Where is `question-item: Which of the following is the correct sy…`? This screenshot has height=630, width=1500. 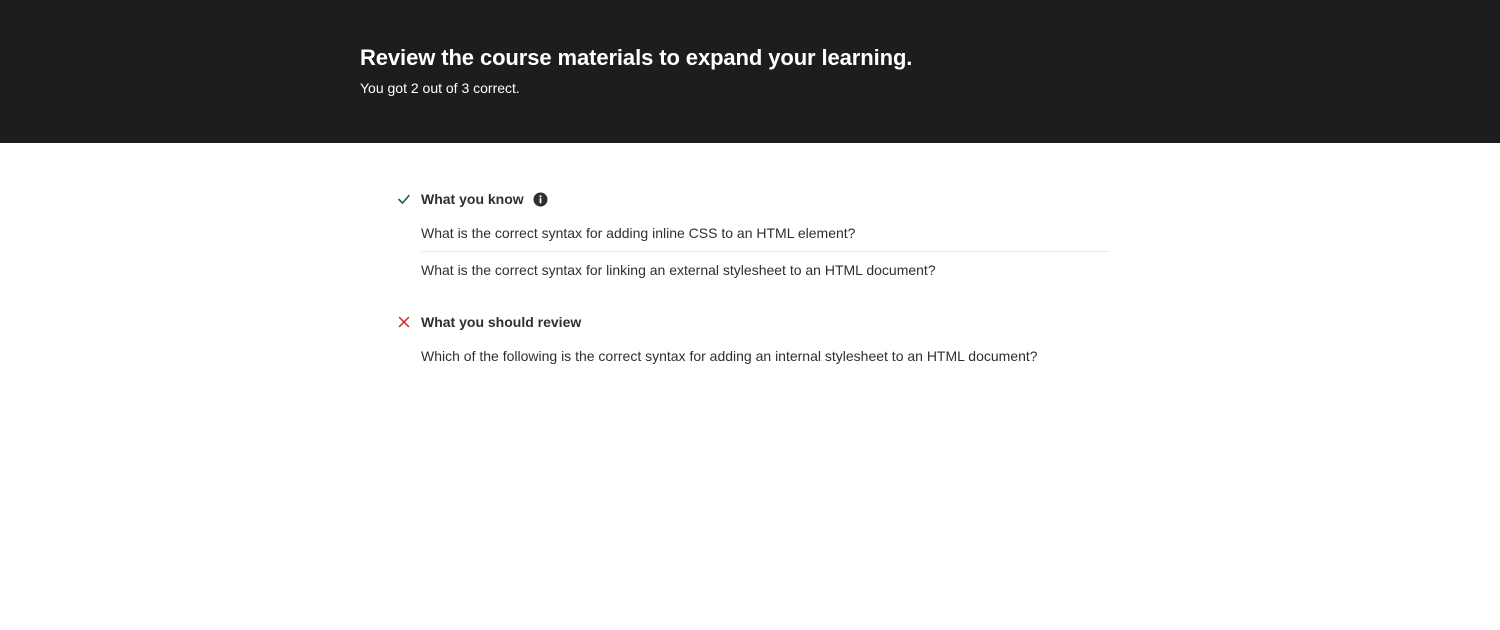
question-item: Which of the following is the correct sy… is located at coordinates (729, 356).